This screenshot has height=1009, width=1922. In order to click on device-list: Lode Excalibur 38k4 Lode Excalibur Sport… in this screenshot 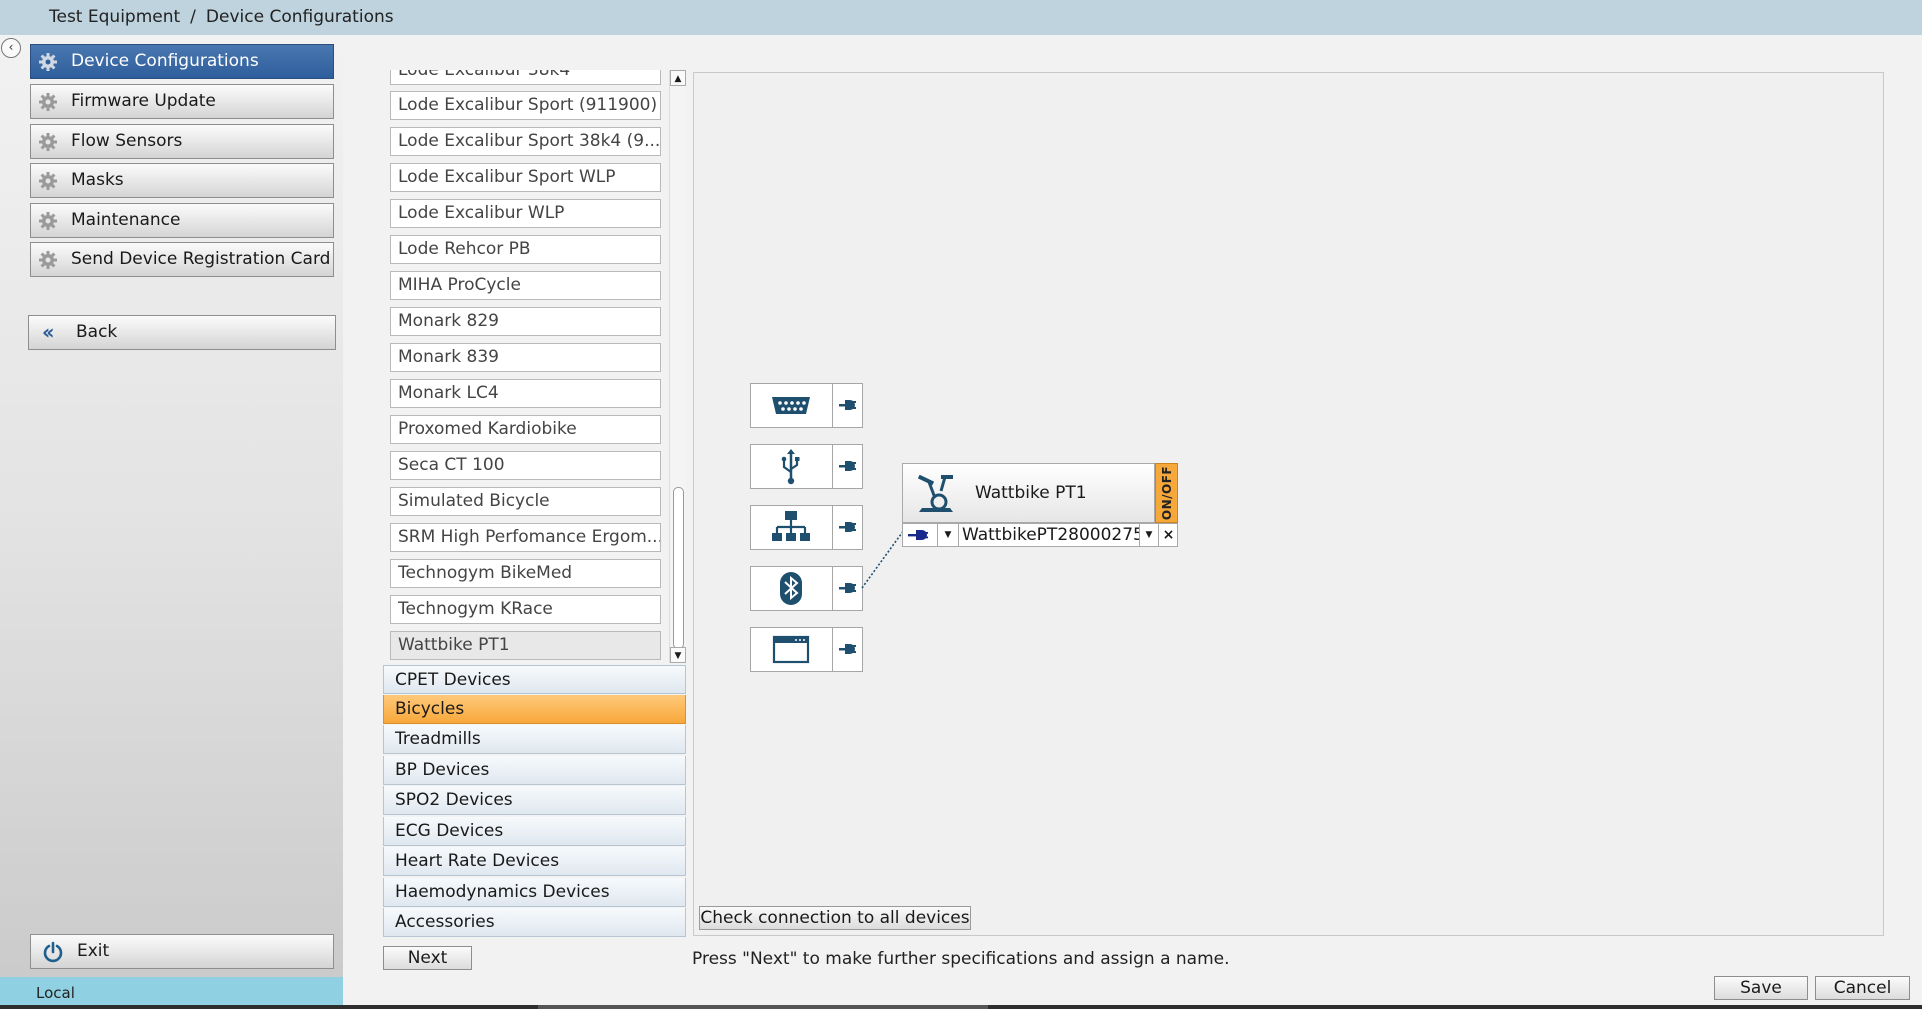, I will do `click(535, 366)`.